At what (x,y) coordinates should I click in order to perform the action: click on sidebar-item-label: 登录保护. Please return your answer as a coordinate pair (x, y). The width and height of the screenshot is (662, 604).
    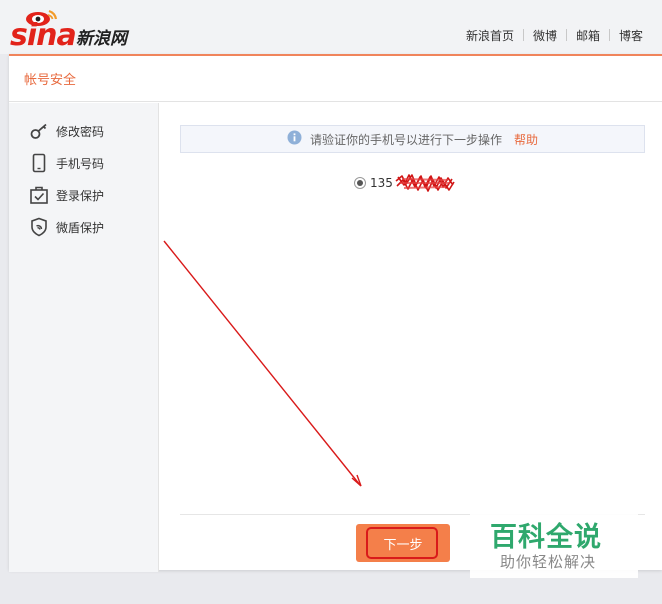
    Looking at the image, I should click on (80, 195).